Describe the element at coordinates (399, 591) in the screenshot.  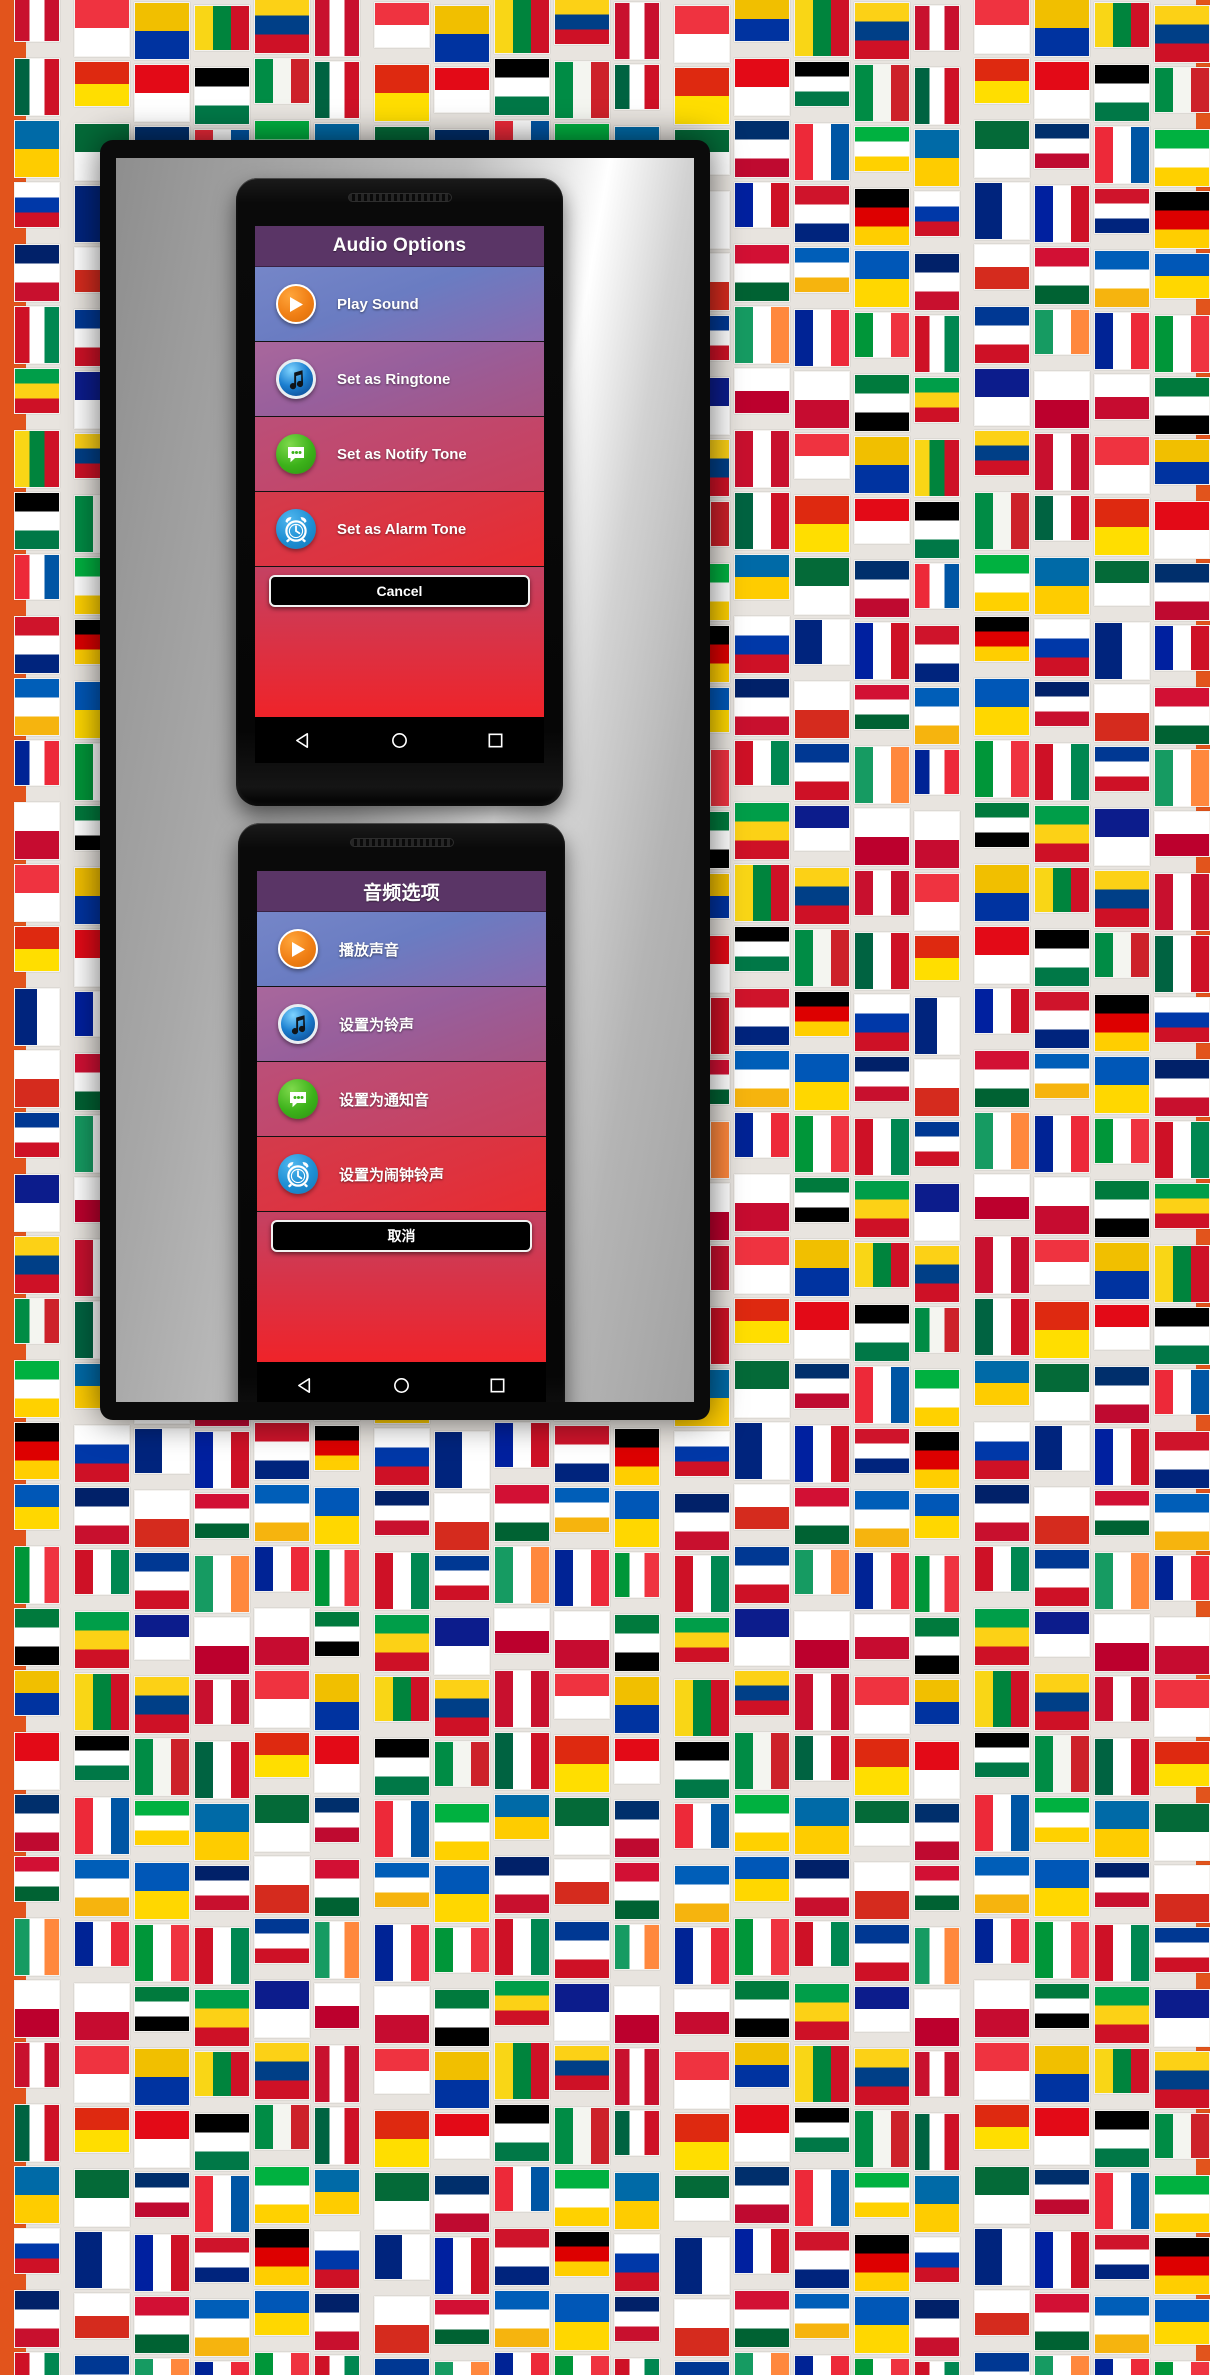
I see `cancel-button: Cancel` at that location.